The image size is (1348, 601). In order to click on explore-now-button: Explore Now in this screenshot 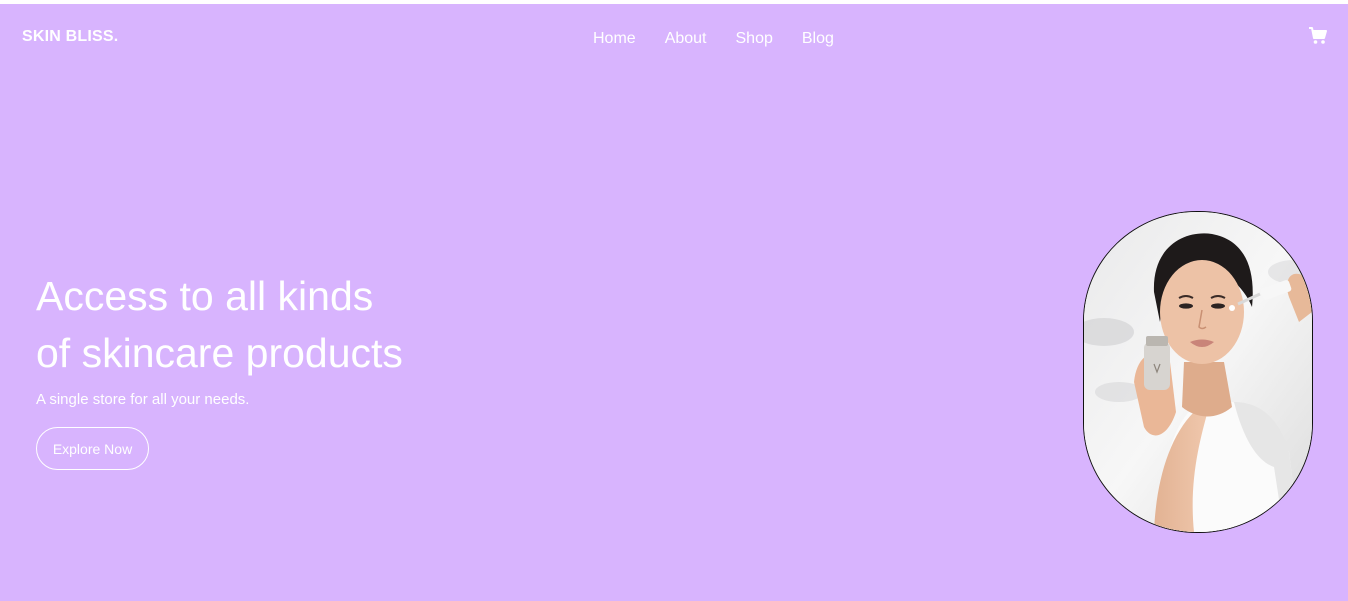, I will do `click(92, 448)`.